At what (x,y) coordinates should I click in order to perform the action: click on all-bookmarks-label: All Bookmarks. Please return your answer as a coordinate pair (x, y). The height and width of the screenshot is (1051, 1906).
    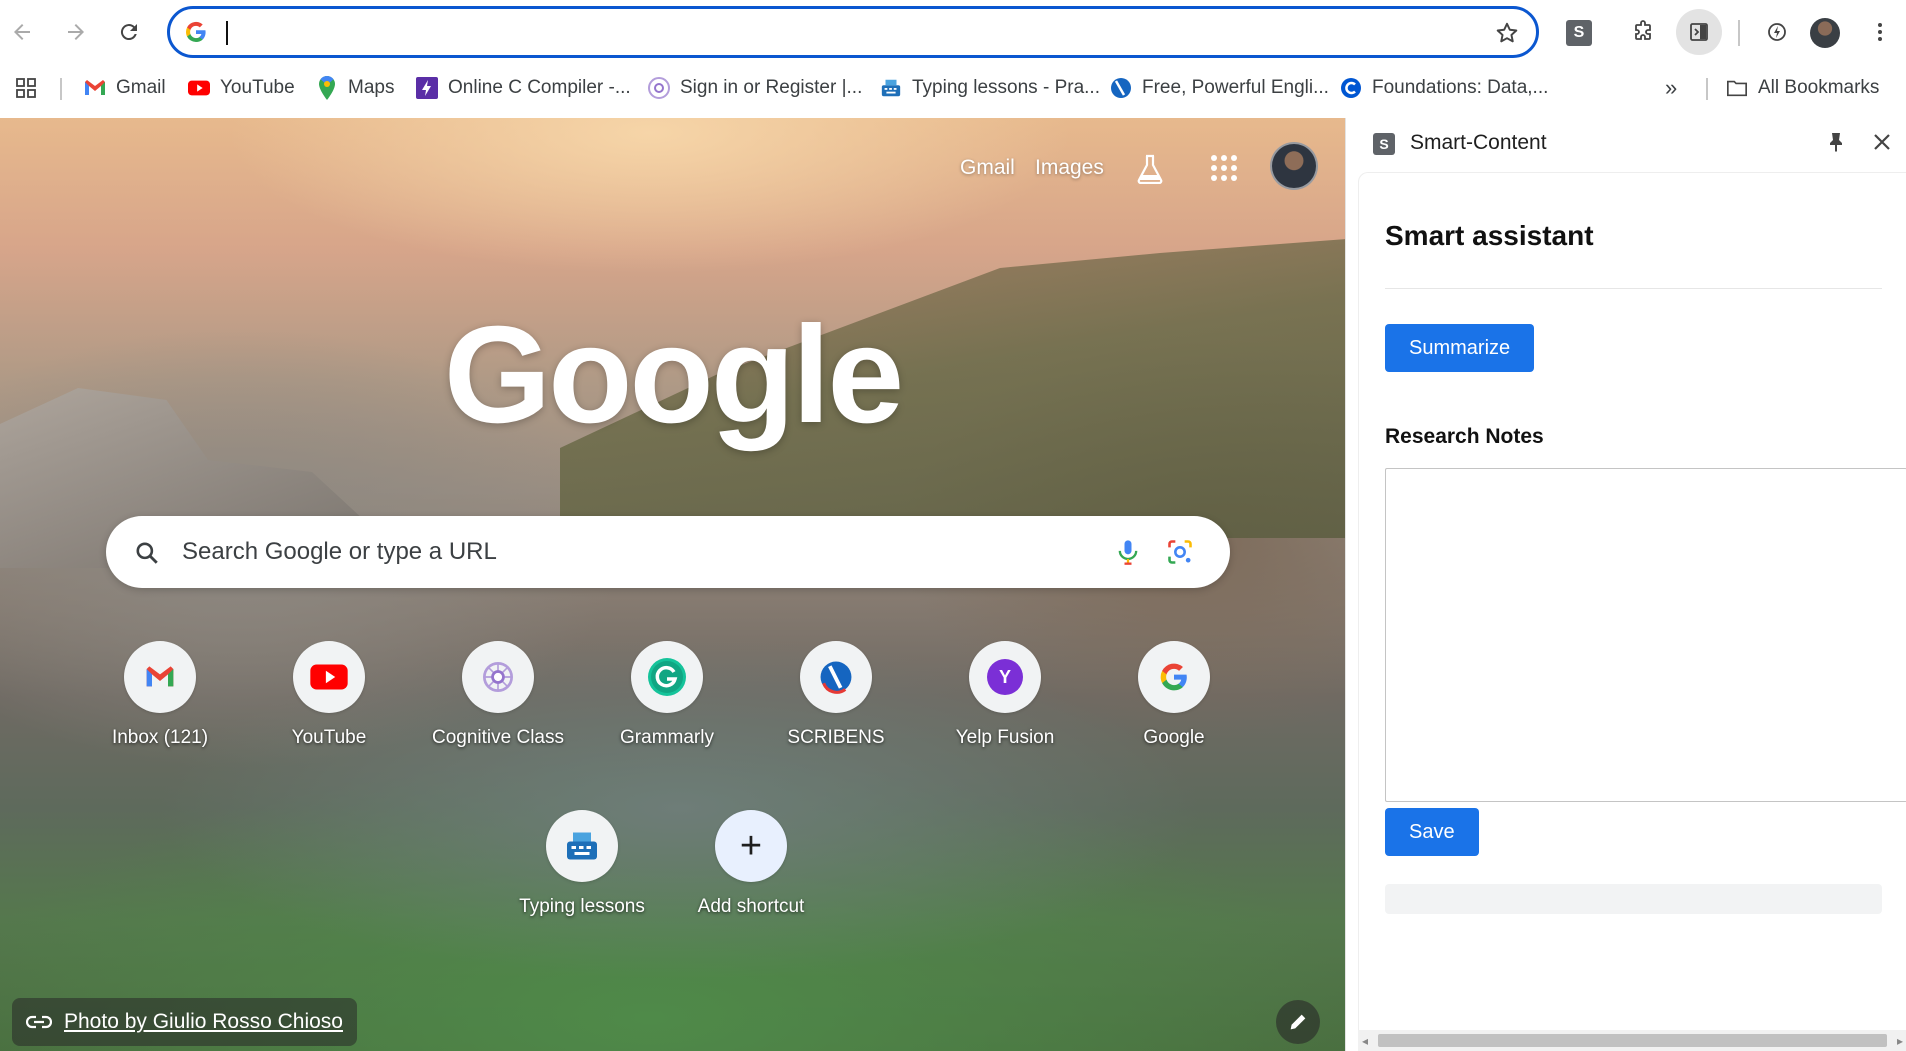
    Looking at the image, I should click on (1819, 87).